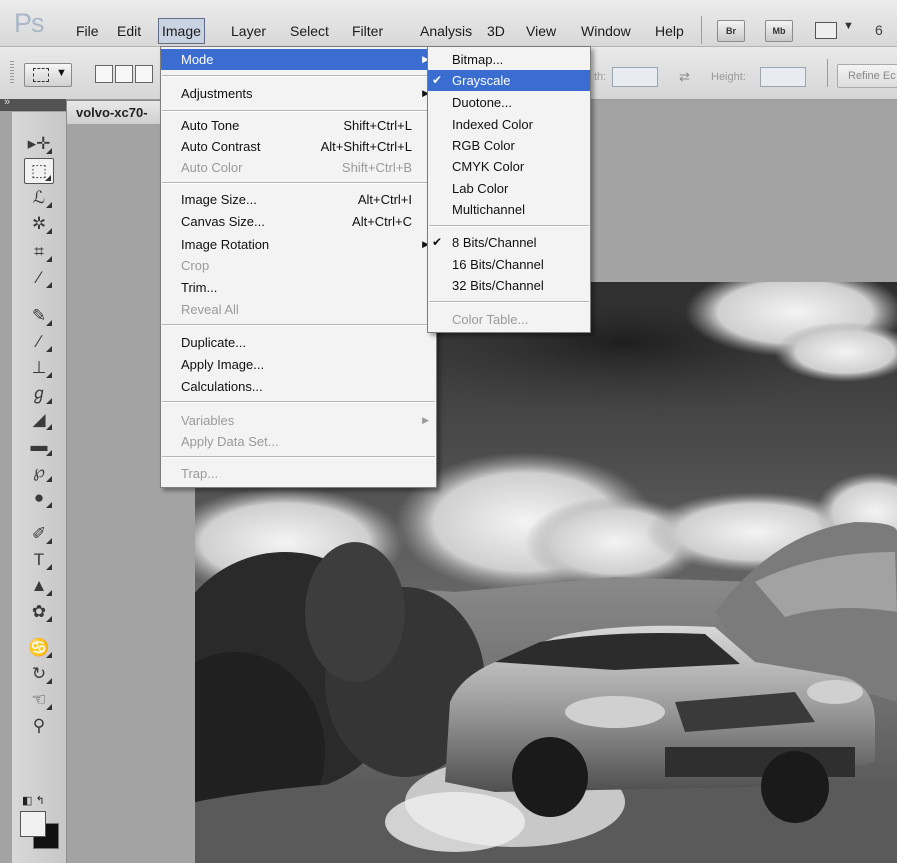  What do you see at coordinates (39, 472) in the screenshot?
I see `blur-tool-icon: ℘` at bounding box center [39, 472].